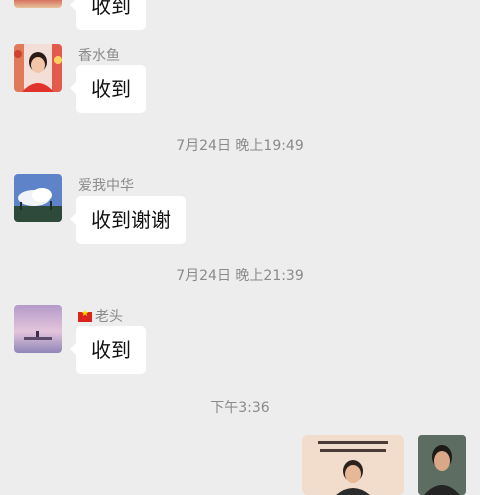 This screenshot has width=480, height=495. What do you see at coordinates (128, 220) in the screenshot?
I see `message-bubble: 收到谢谢` at bounding box center [128, 220].